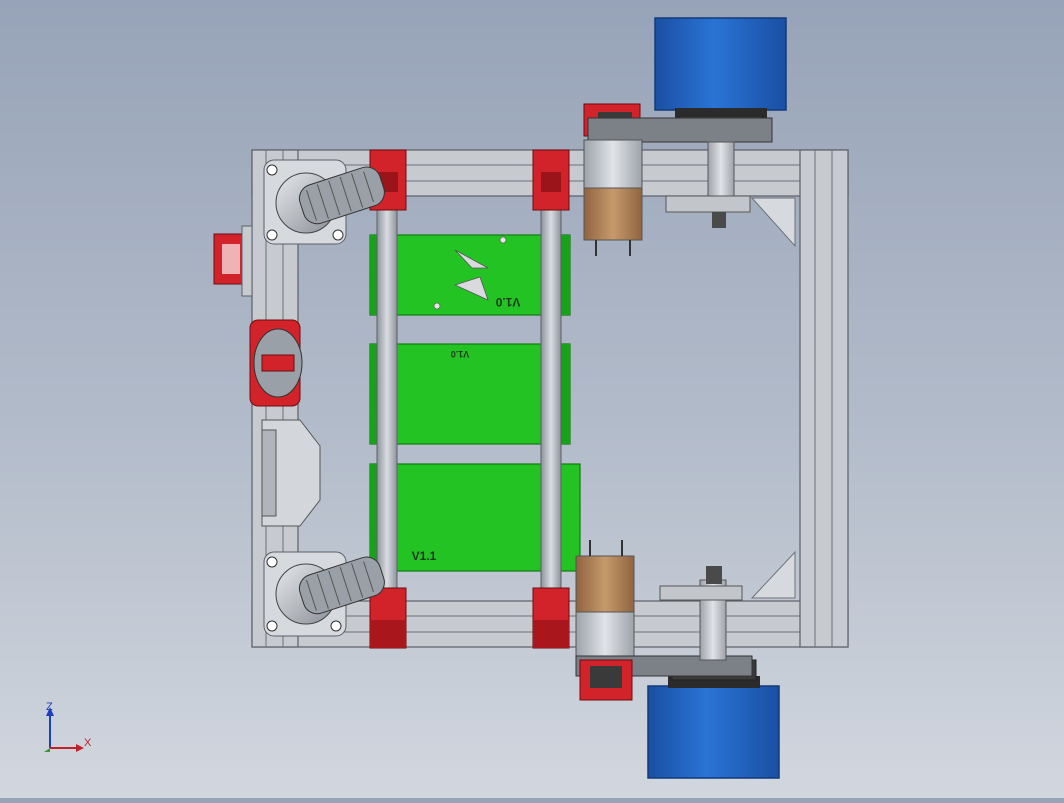 This screenshot has height=803, width=1064. What do you see at coordinates (470, 275) in the screenshot?
I see `pcb-board-top: V1.0` at bounding box center [470, 275].